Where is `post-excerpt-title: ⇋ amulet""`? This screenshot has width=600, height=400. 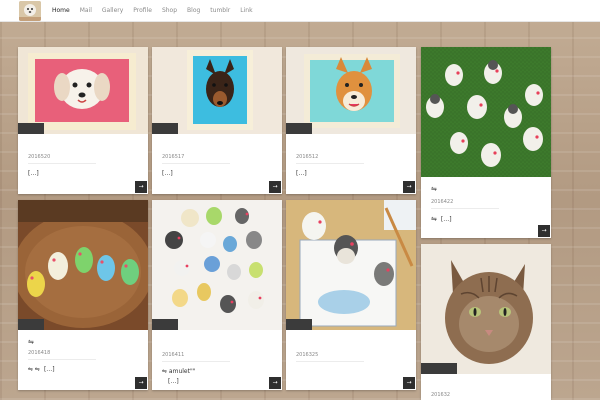
post-excerpt-title: ⇋ amulet"" is located at coordinates (217, 371).